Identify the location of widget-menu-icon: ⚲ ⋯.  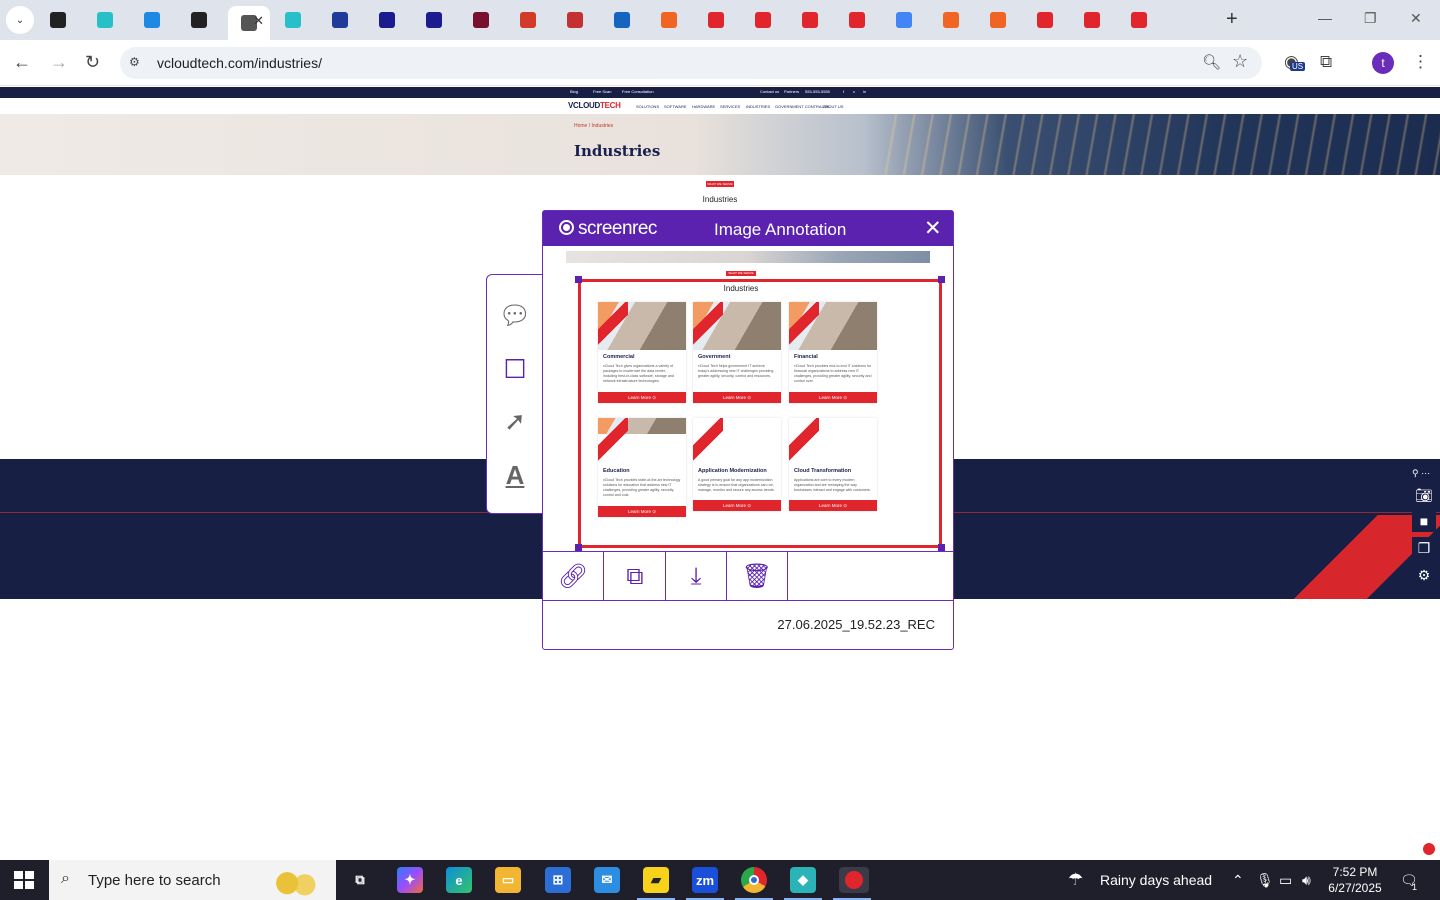
(1421, 473).